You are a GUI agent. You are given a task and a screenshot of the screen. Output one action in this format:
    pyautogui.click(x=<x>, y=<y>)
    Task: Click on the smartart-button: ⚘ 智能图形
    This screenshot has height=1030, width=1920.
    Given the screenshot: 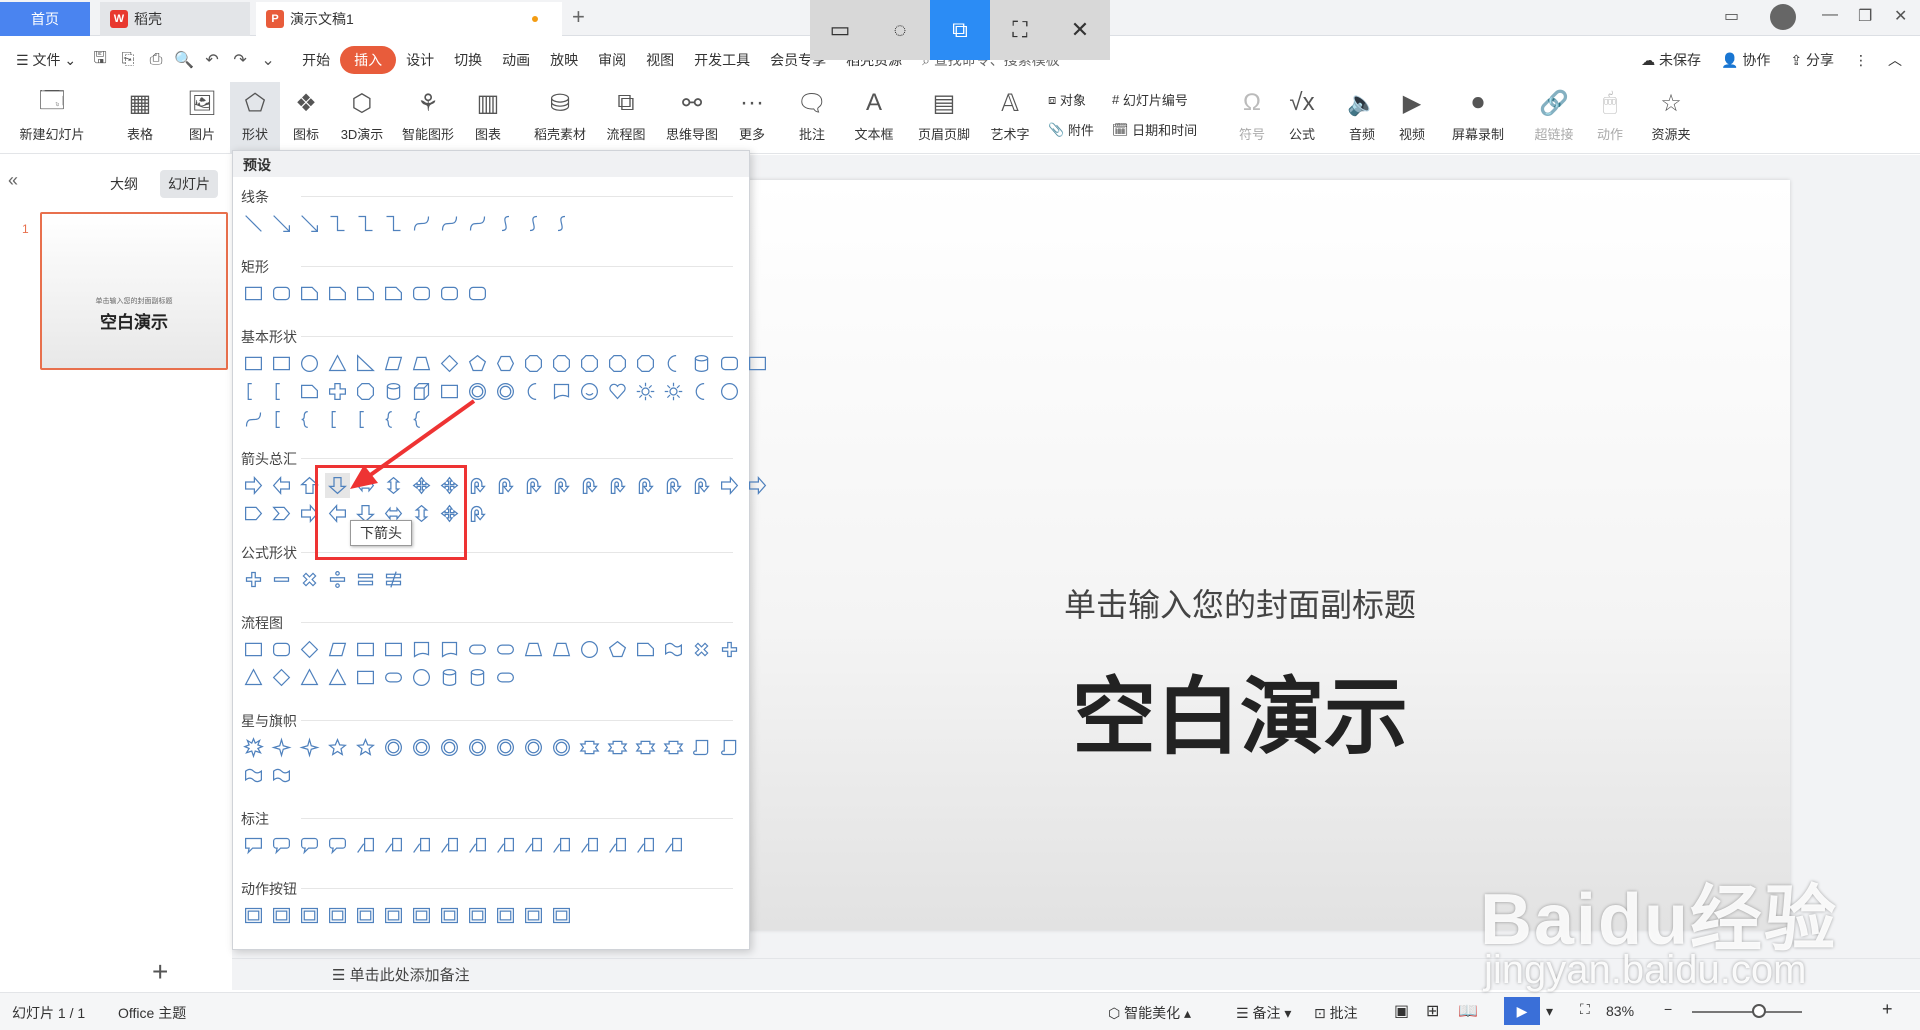 What is the action you would take?
    pyautogui.click(x=428, y=118)
    